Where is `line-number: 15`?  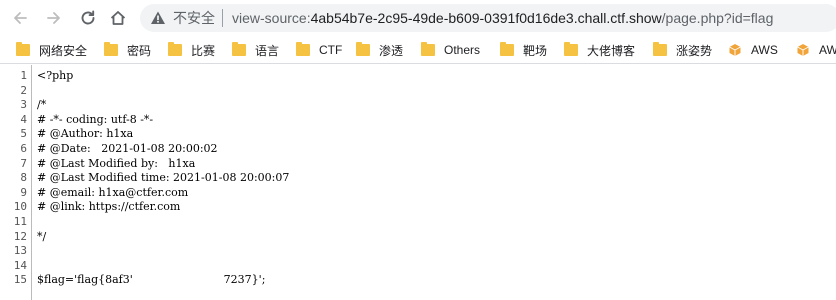
line-number: 15 is located at coordinates (20, 280).